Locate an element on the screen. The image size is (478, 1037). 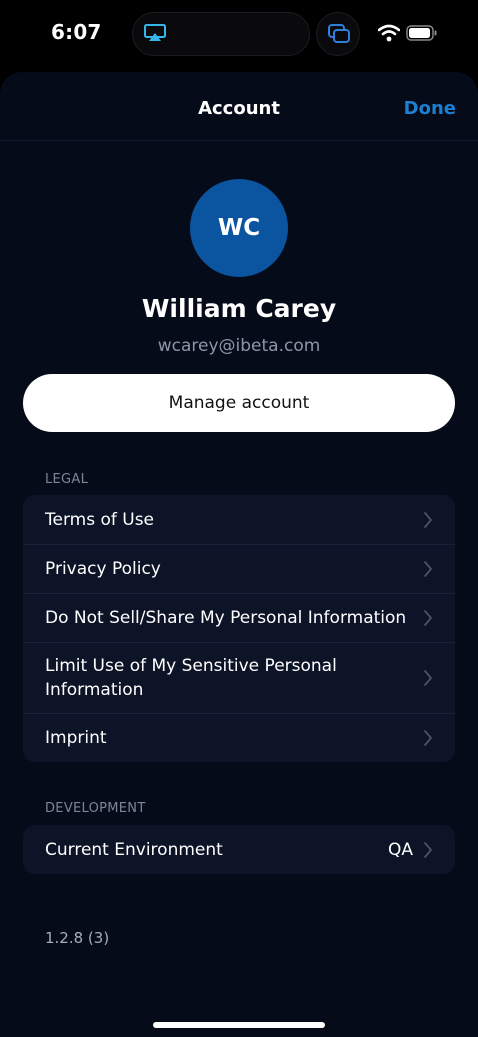
list-item-current-environment: Current Environment QA is located at coordinates (239, 849).